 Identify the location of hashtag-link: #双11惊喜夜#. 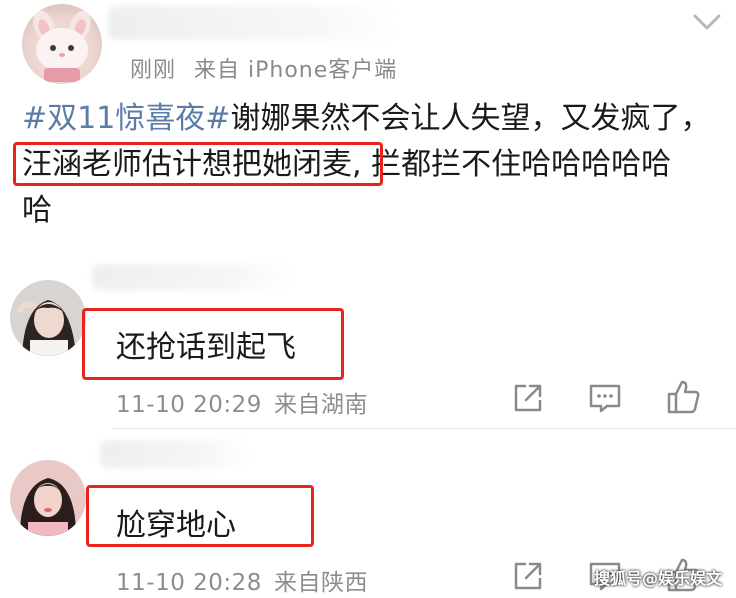
(126, 118).